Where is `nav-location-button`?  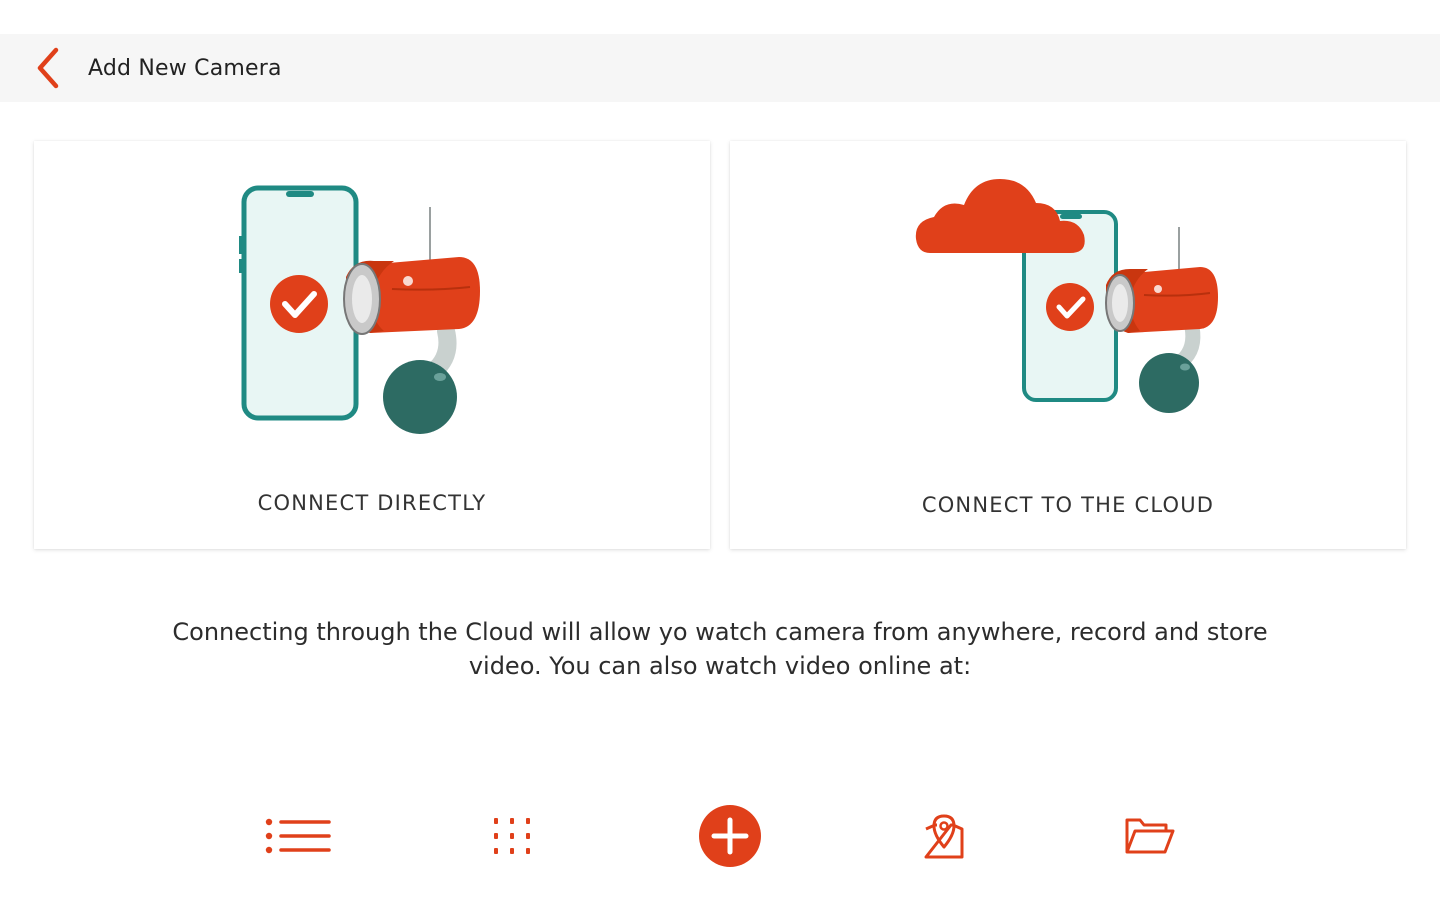 nav-location-button is located at coordinates (944, 836).